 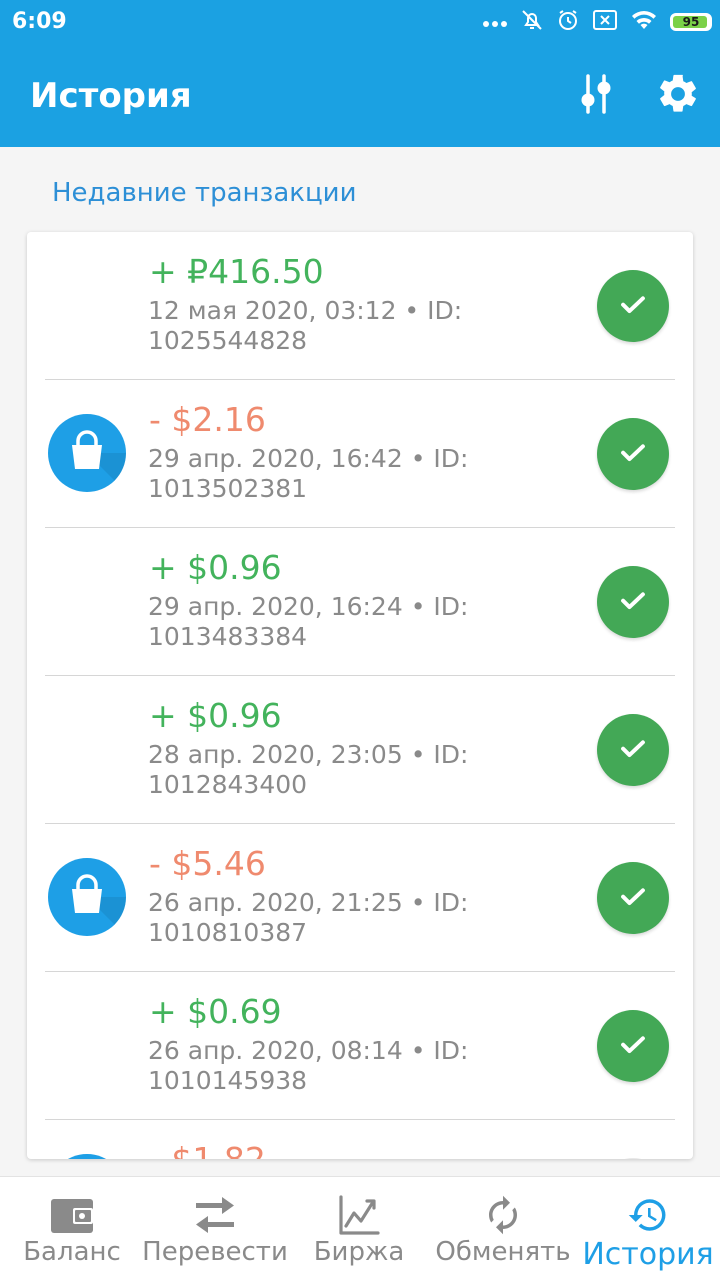 I want to click on transaction-meta: 26 апр. 2020, 21:25 • ID: 1010810387, so click(x=308, y=917).